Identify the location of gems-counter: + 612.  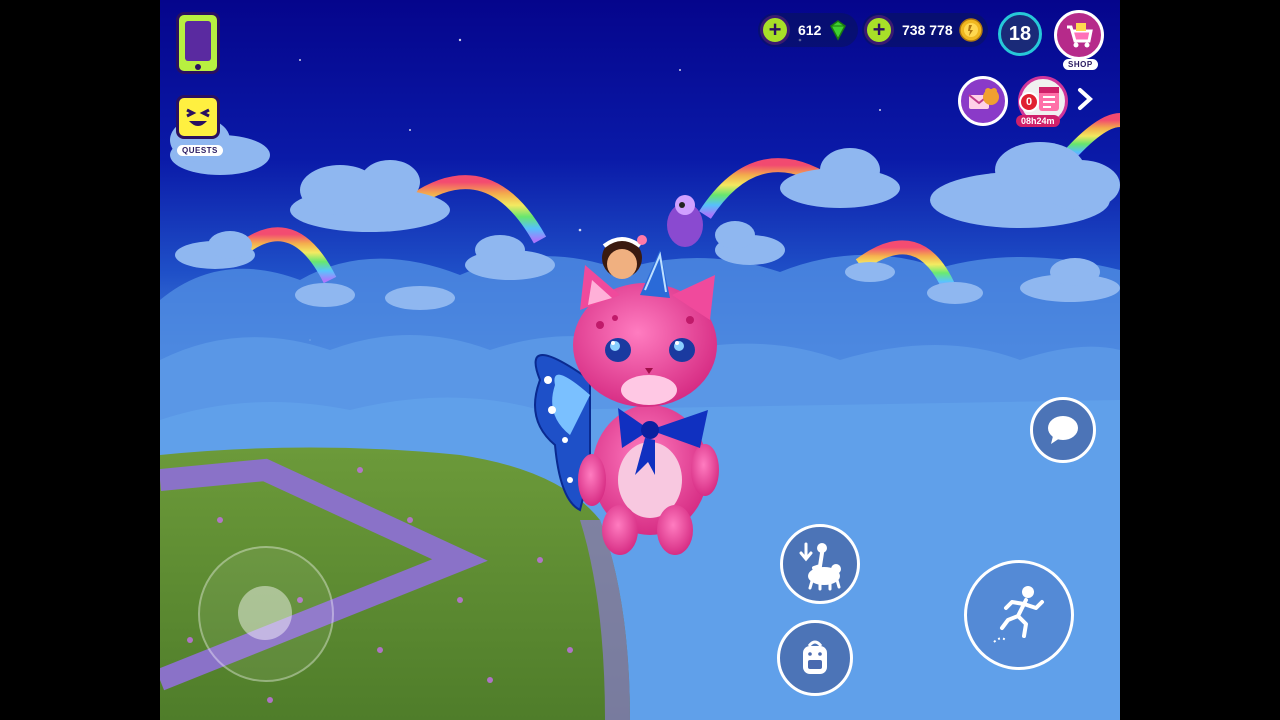
(808, 30).